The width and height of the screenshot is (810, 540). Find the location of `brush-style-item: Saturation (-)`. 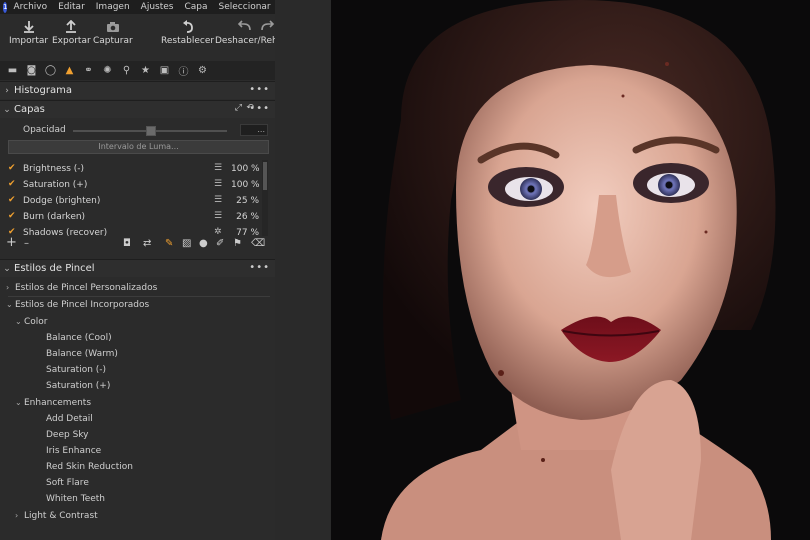

brush-style-item: Saturation (-) is located at coordinates (76, 370).